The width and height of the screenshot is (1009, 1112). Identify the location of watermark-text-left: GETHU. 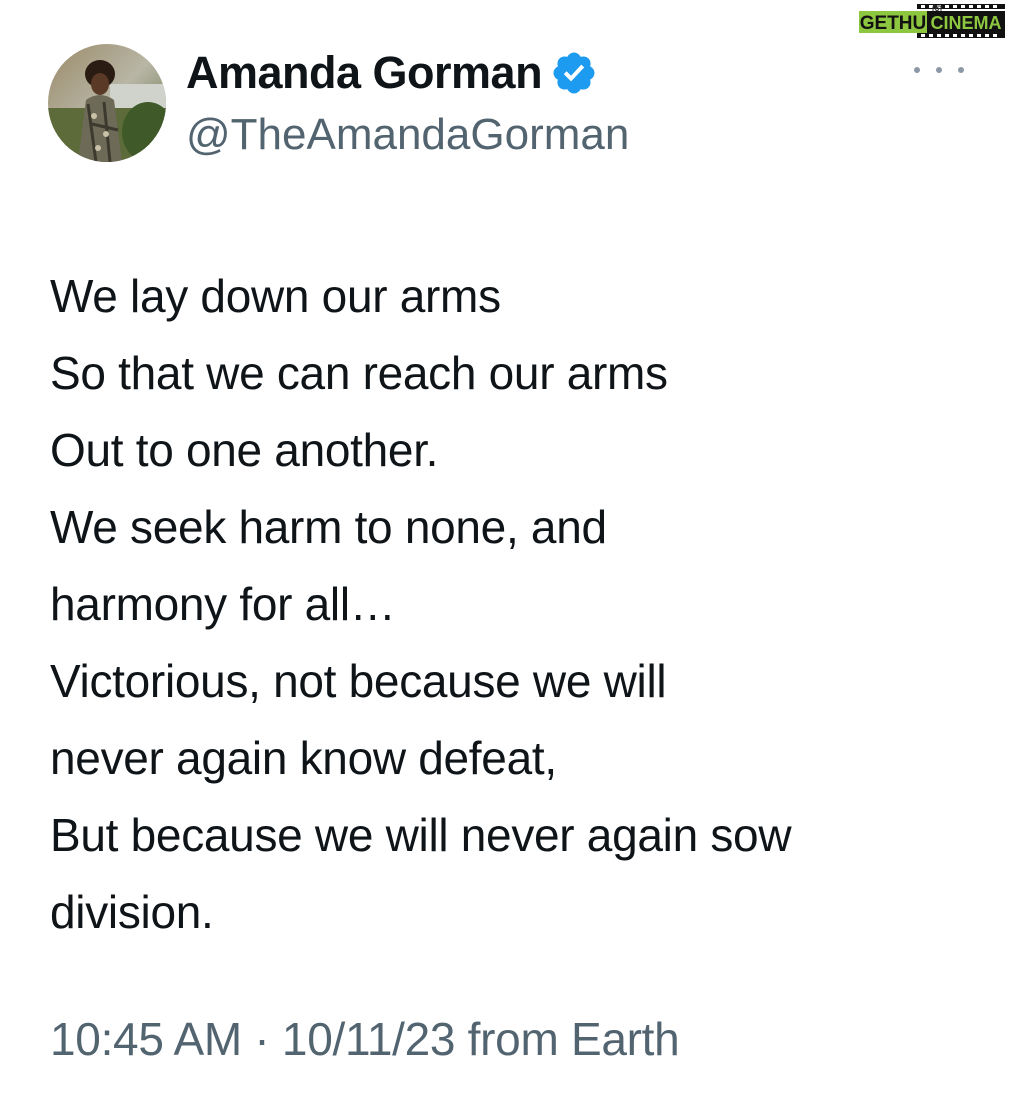
(893, 23).